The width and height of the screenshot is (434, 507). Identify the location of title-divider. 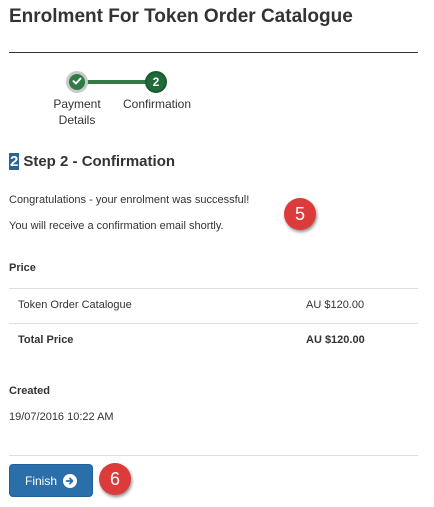
(213, 52).